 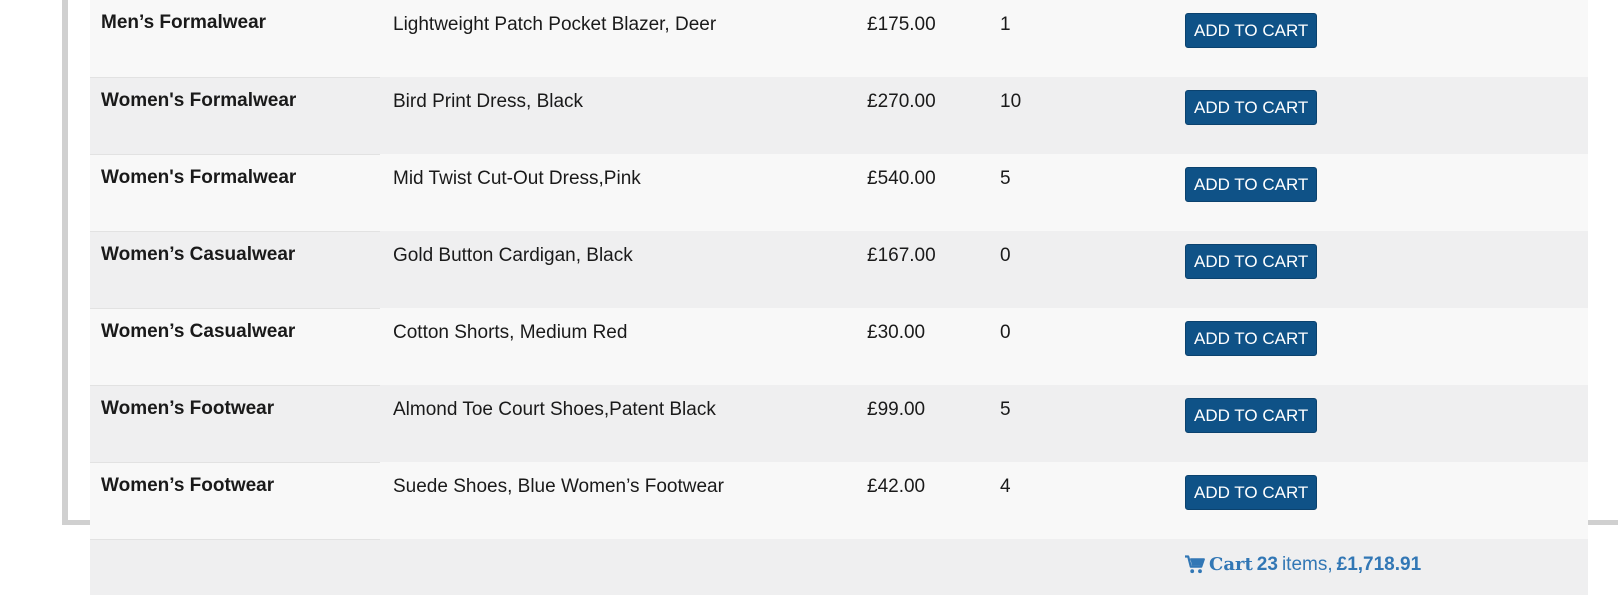 What do you see at coordinates (623, 269) in the screenshot?
I see `product-name: Gold Button Cardigan, Black` at bounding box center [623, 269].